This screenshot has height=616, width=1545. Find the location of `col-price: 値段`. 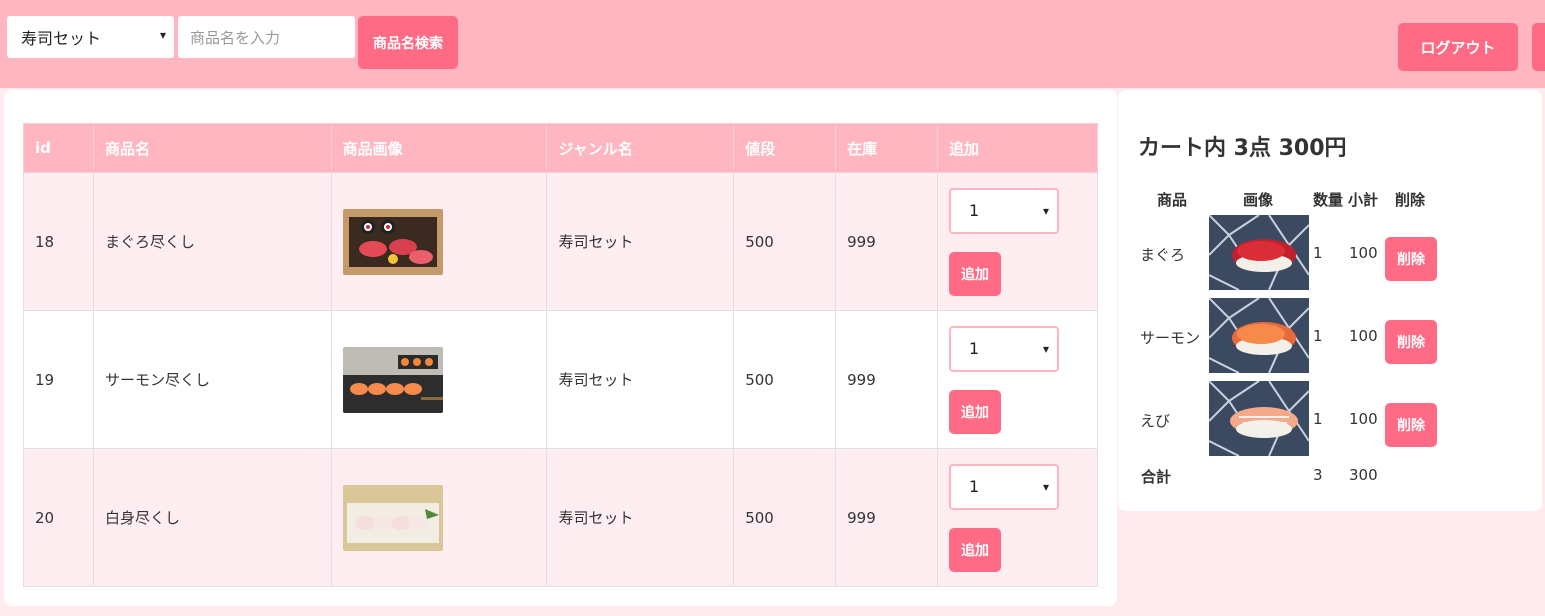

col-price: 値段 is located at coordinates (785, 148).